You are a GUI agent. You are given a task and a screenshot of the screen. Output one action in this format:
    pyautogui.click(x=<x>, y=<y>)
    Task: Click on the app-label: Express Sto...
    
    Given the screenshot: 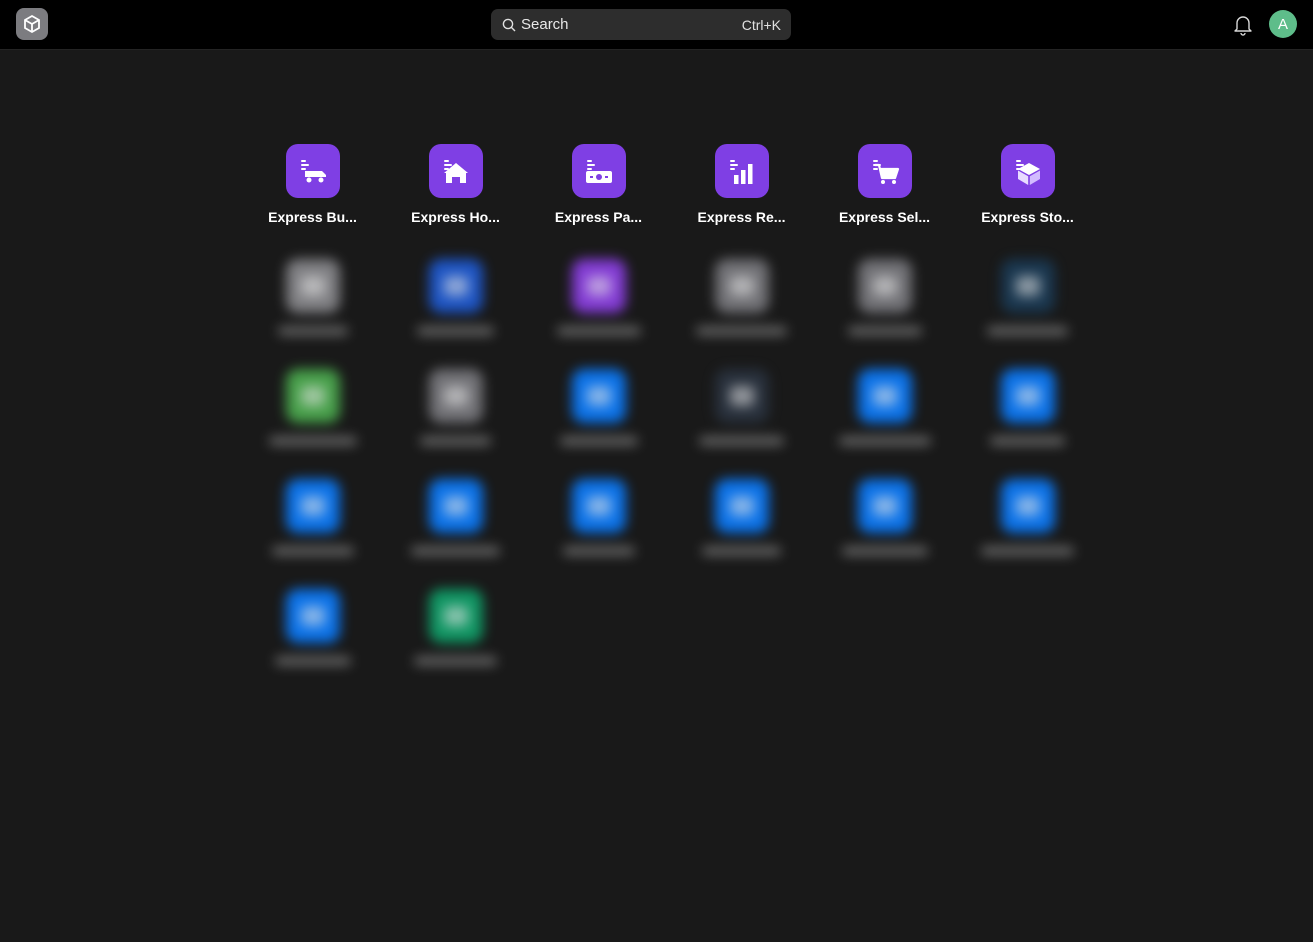 What is the action you would take?
    pyautogui.click(x=1027, y=217)
    